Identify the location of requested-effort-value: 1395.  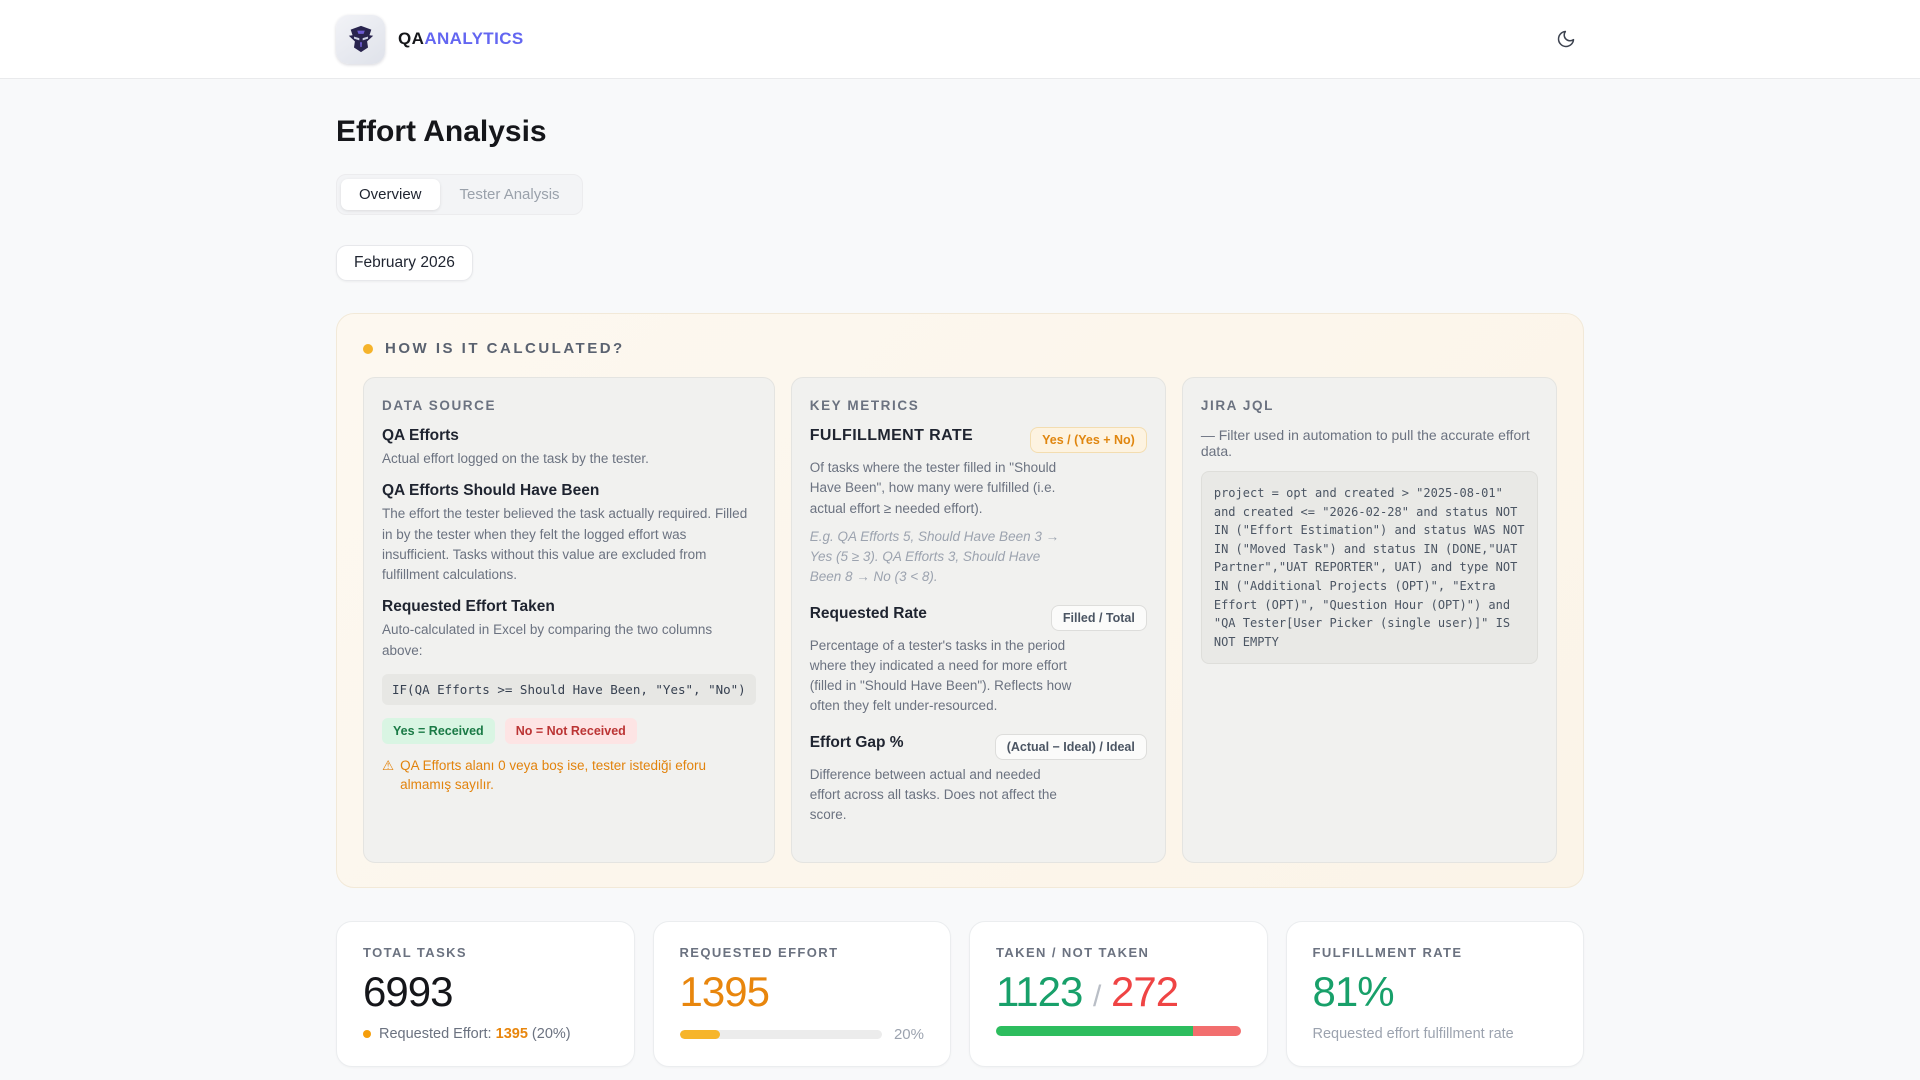
(724, 992).